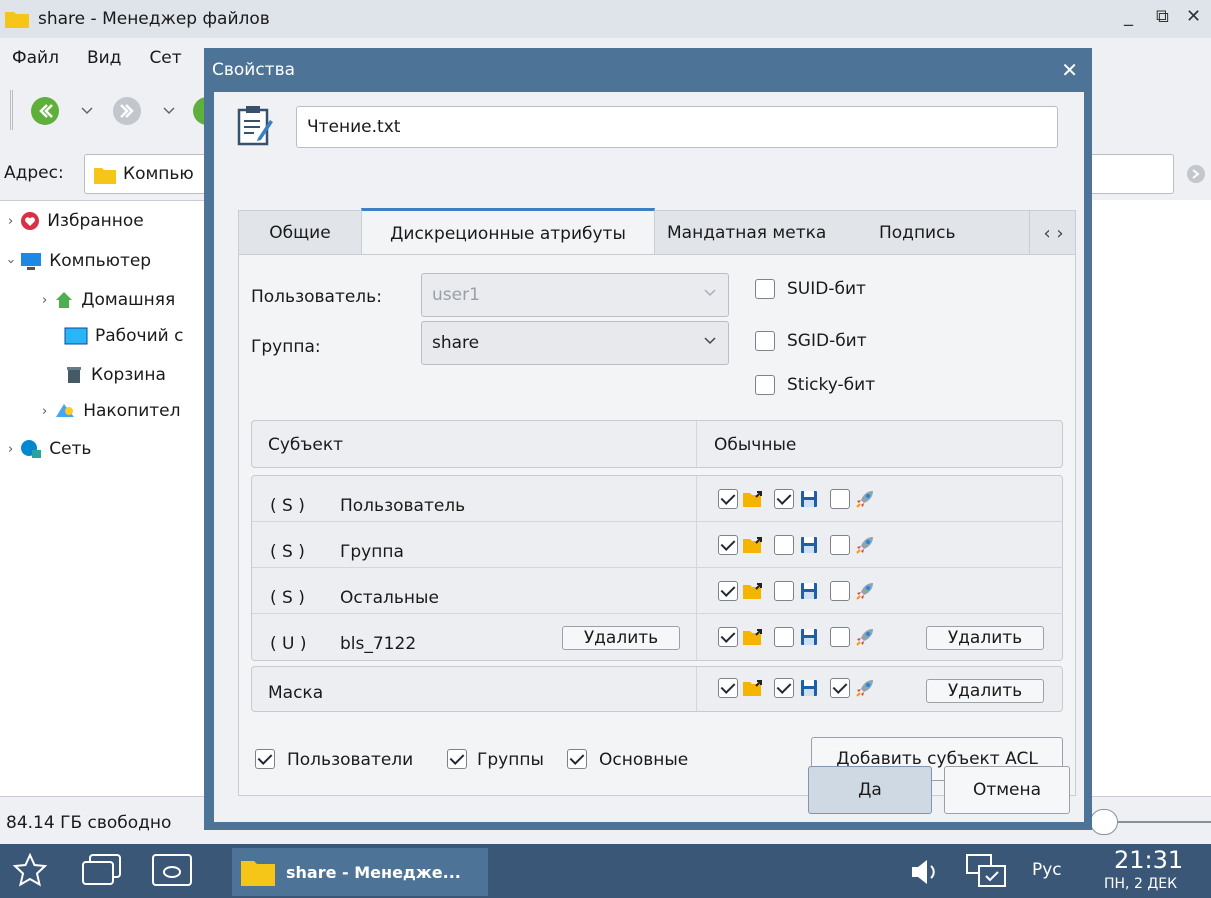 The width and height of the screenshot is (1211, 898). Describe the element at coordinates (986, 872) in the screenshot. I see `network-status-icon` at that location.